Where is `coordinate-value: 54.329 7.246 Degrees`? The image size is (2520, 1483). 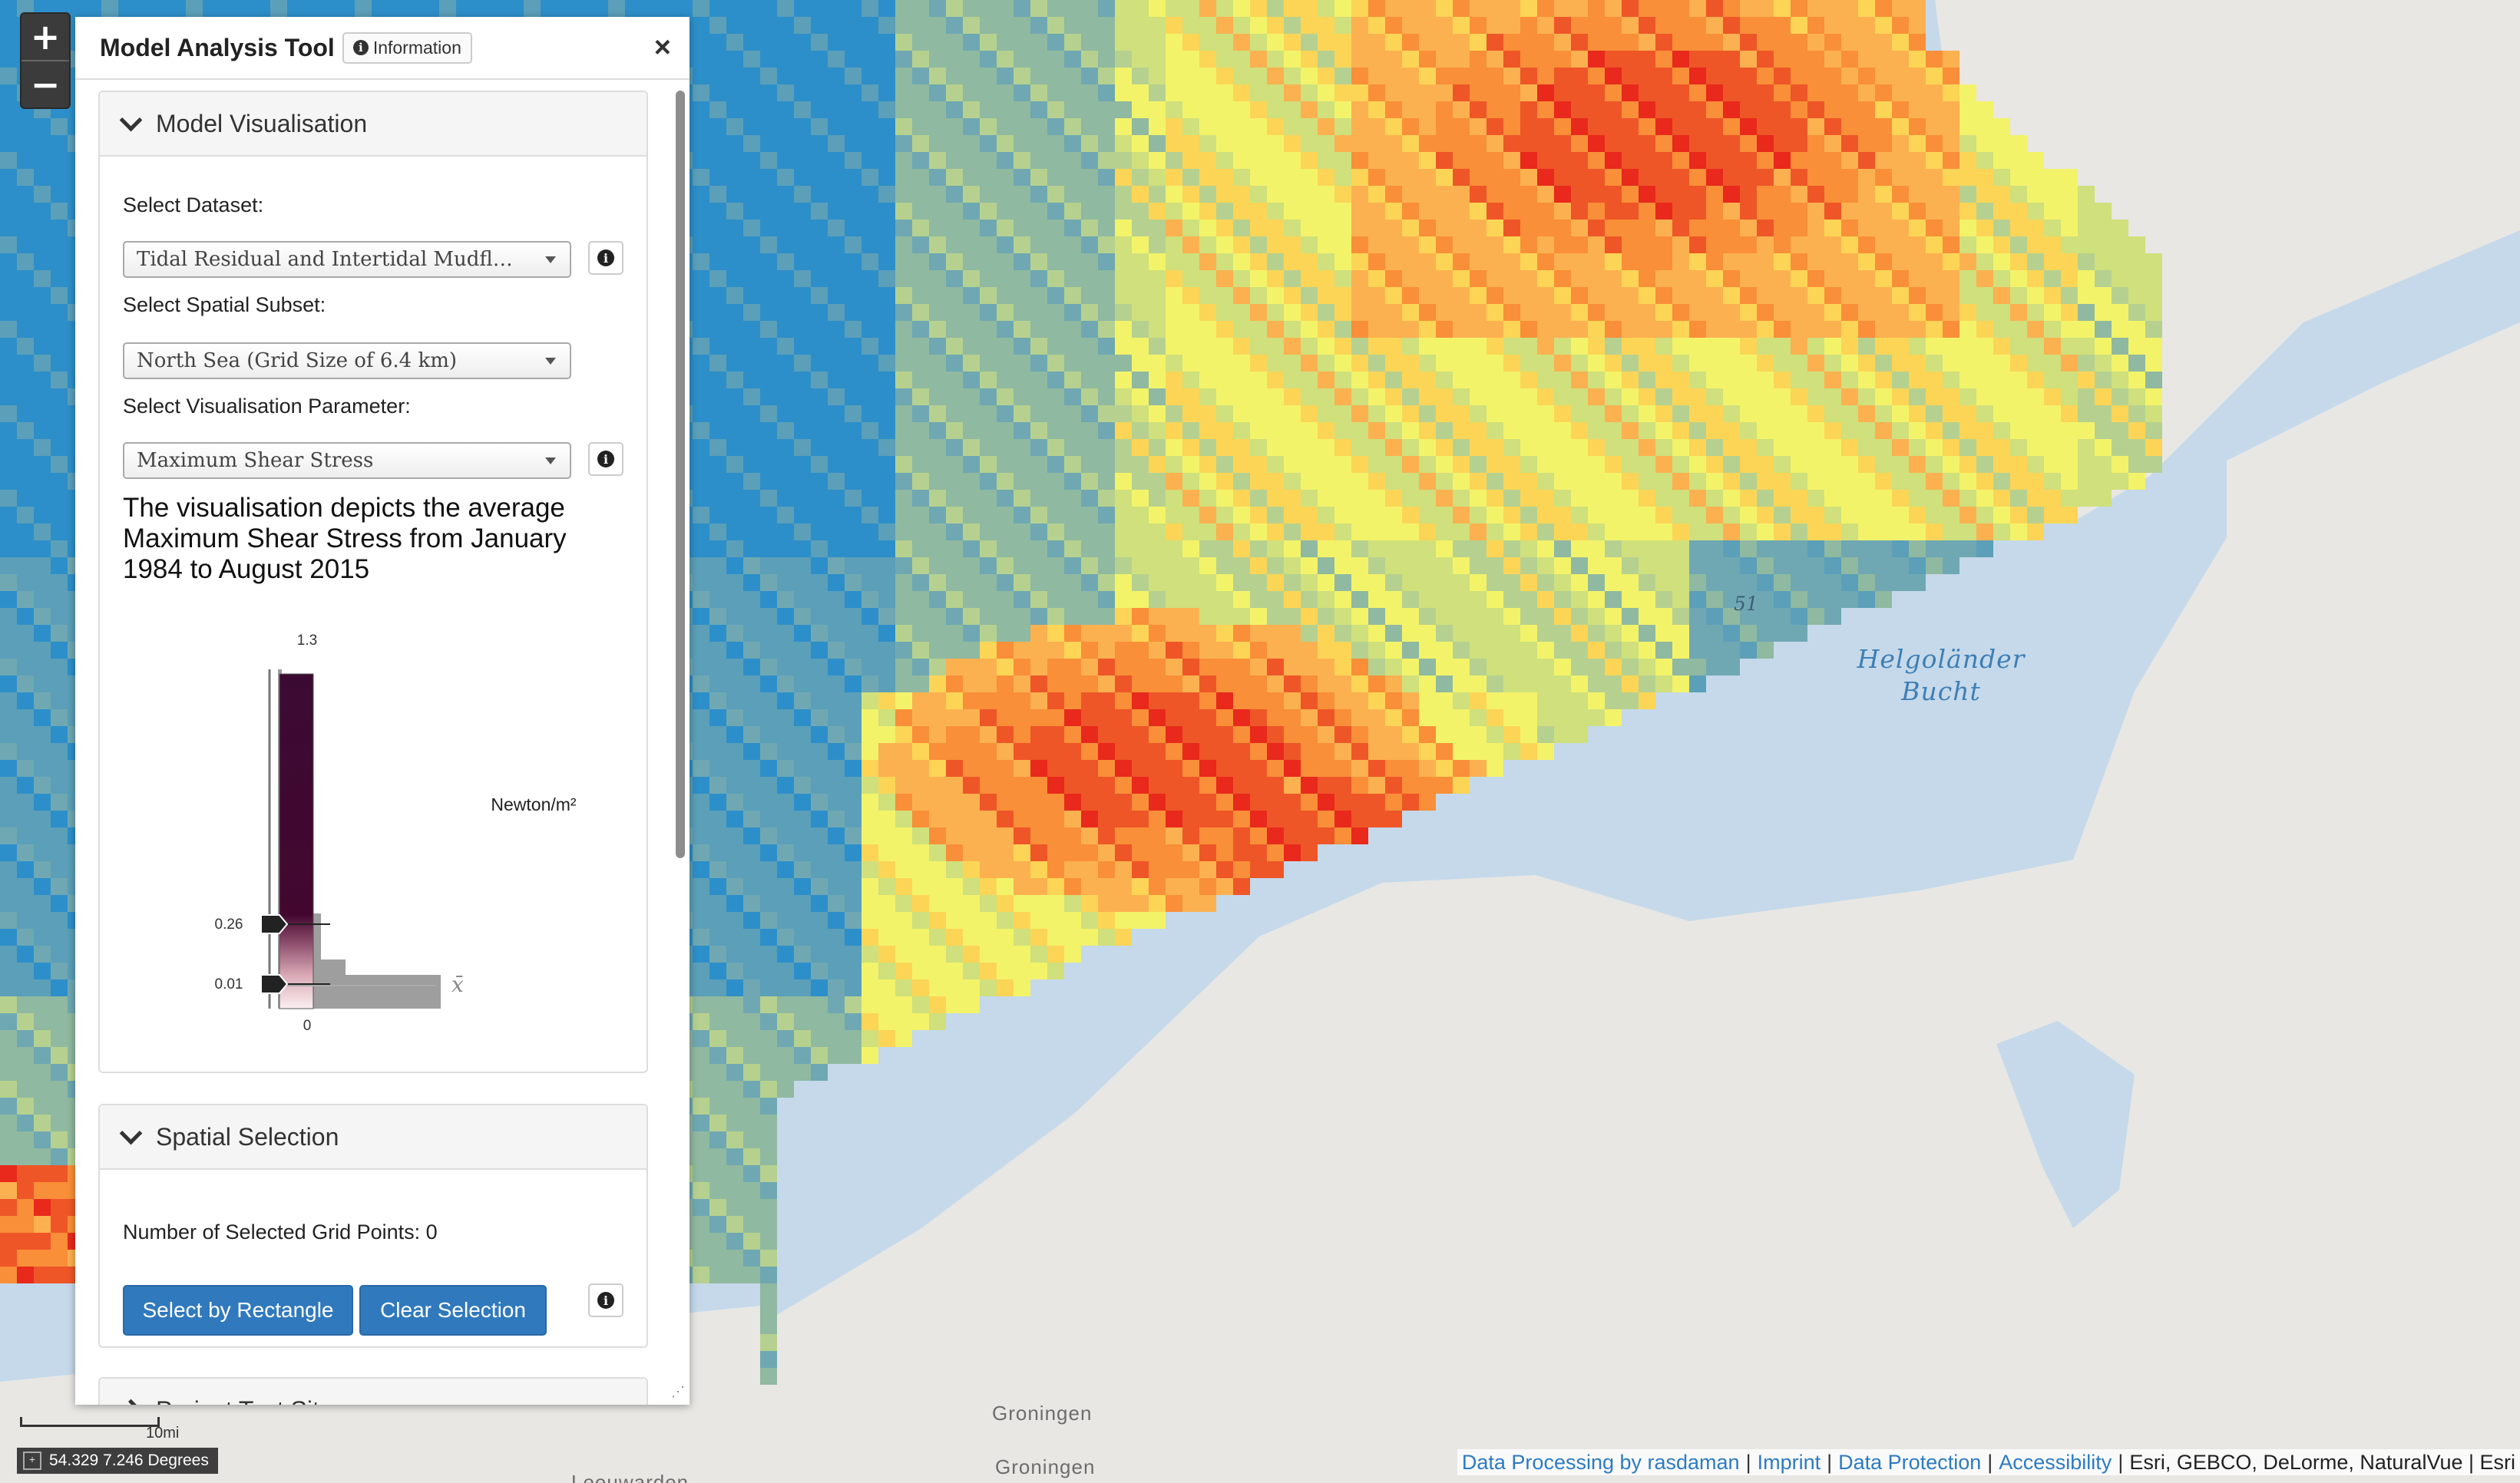 coordinate-value: 54.329 7.246 Degrees is located at coordinates (129, 1461).